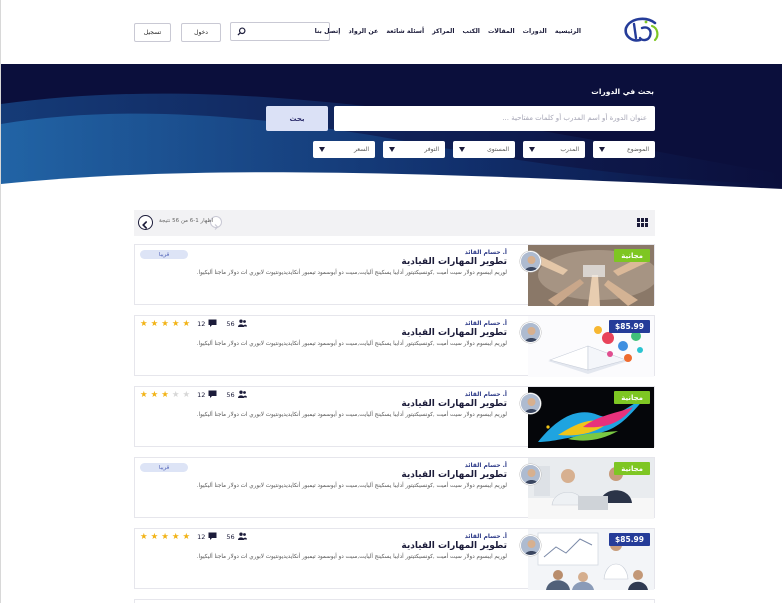 This screenshot has width=782, height=603. What do you see at coordinates (363, 31) in the screenshot?
I see `nav-item-about: عن الرواد` at bounding box center [363, 31].